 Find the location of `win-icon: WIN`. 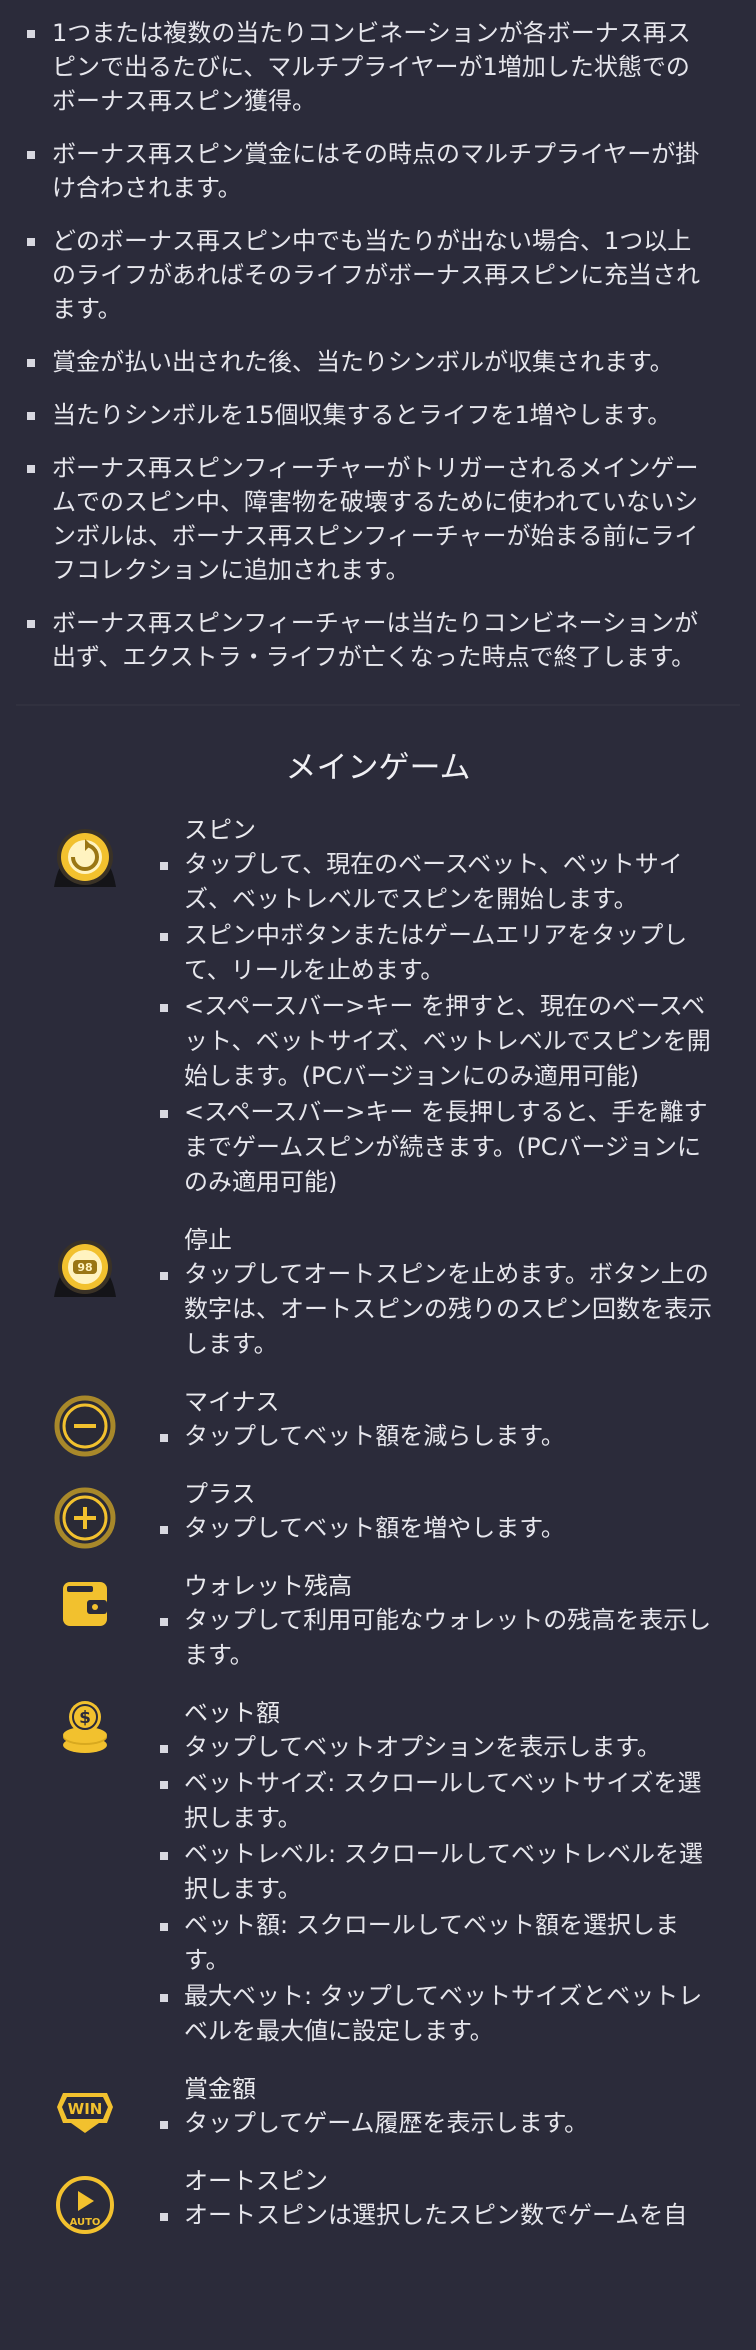

win-icon: WIN is located at coordinates (85, 2111).